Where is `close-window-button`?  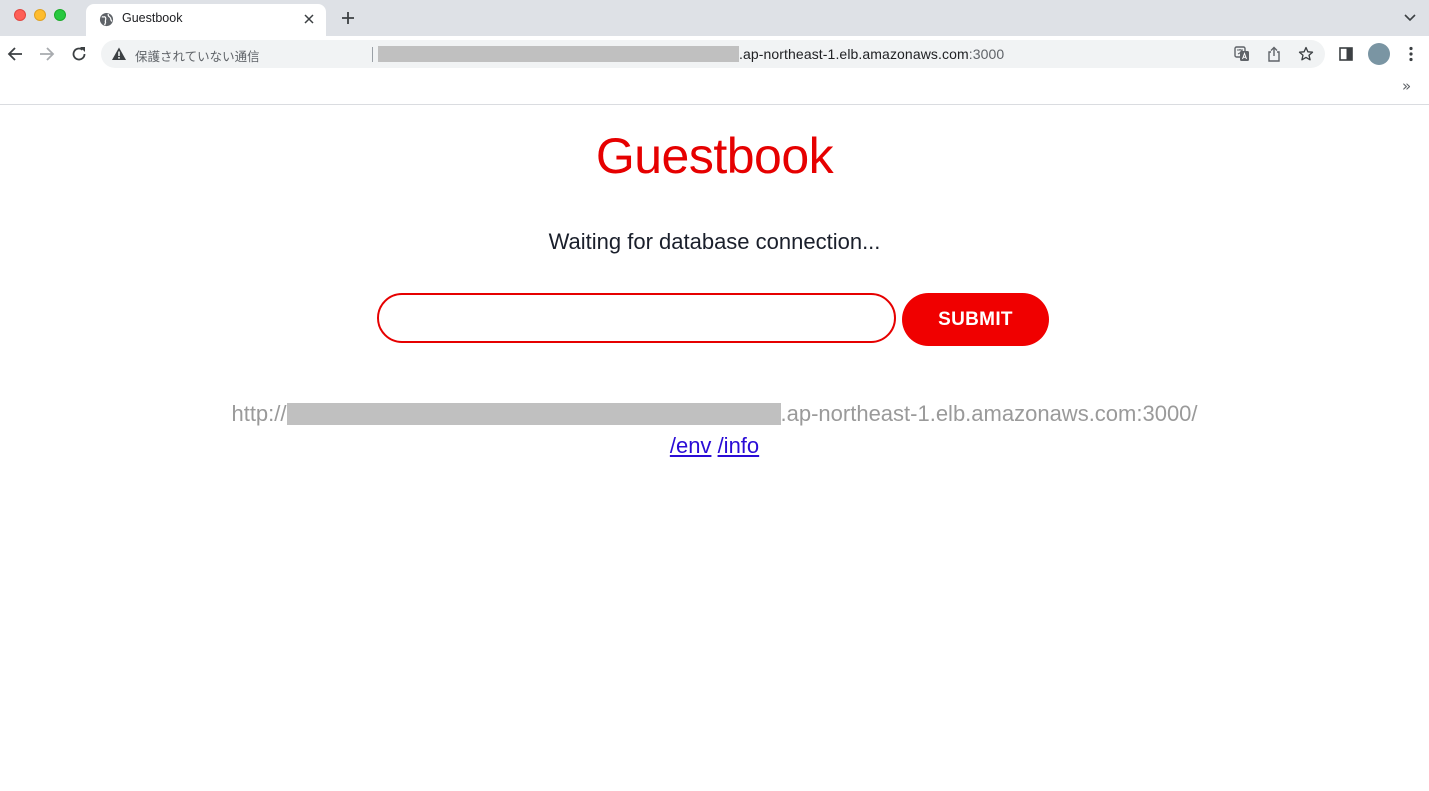 close-window-button is located at coordinates (20, 15).